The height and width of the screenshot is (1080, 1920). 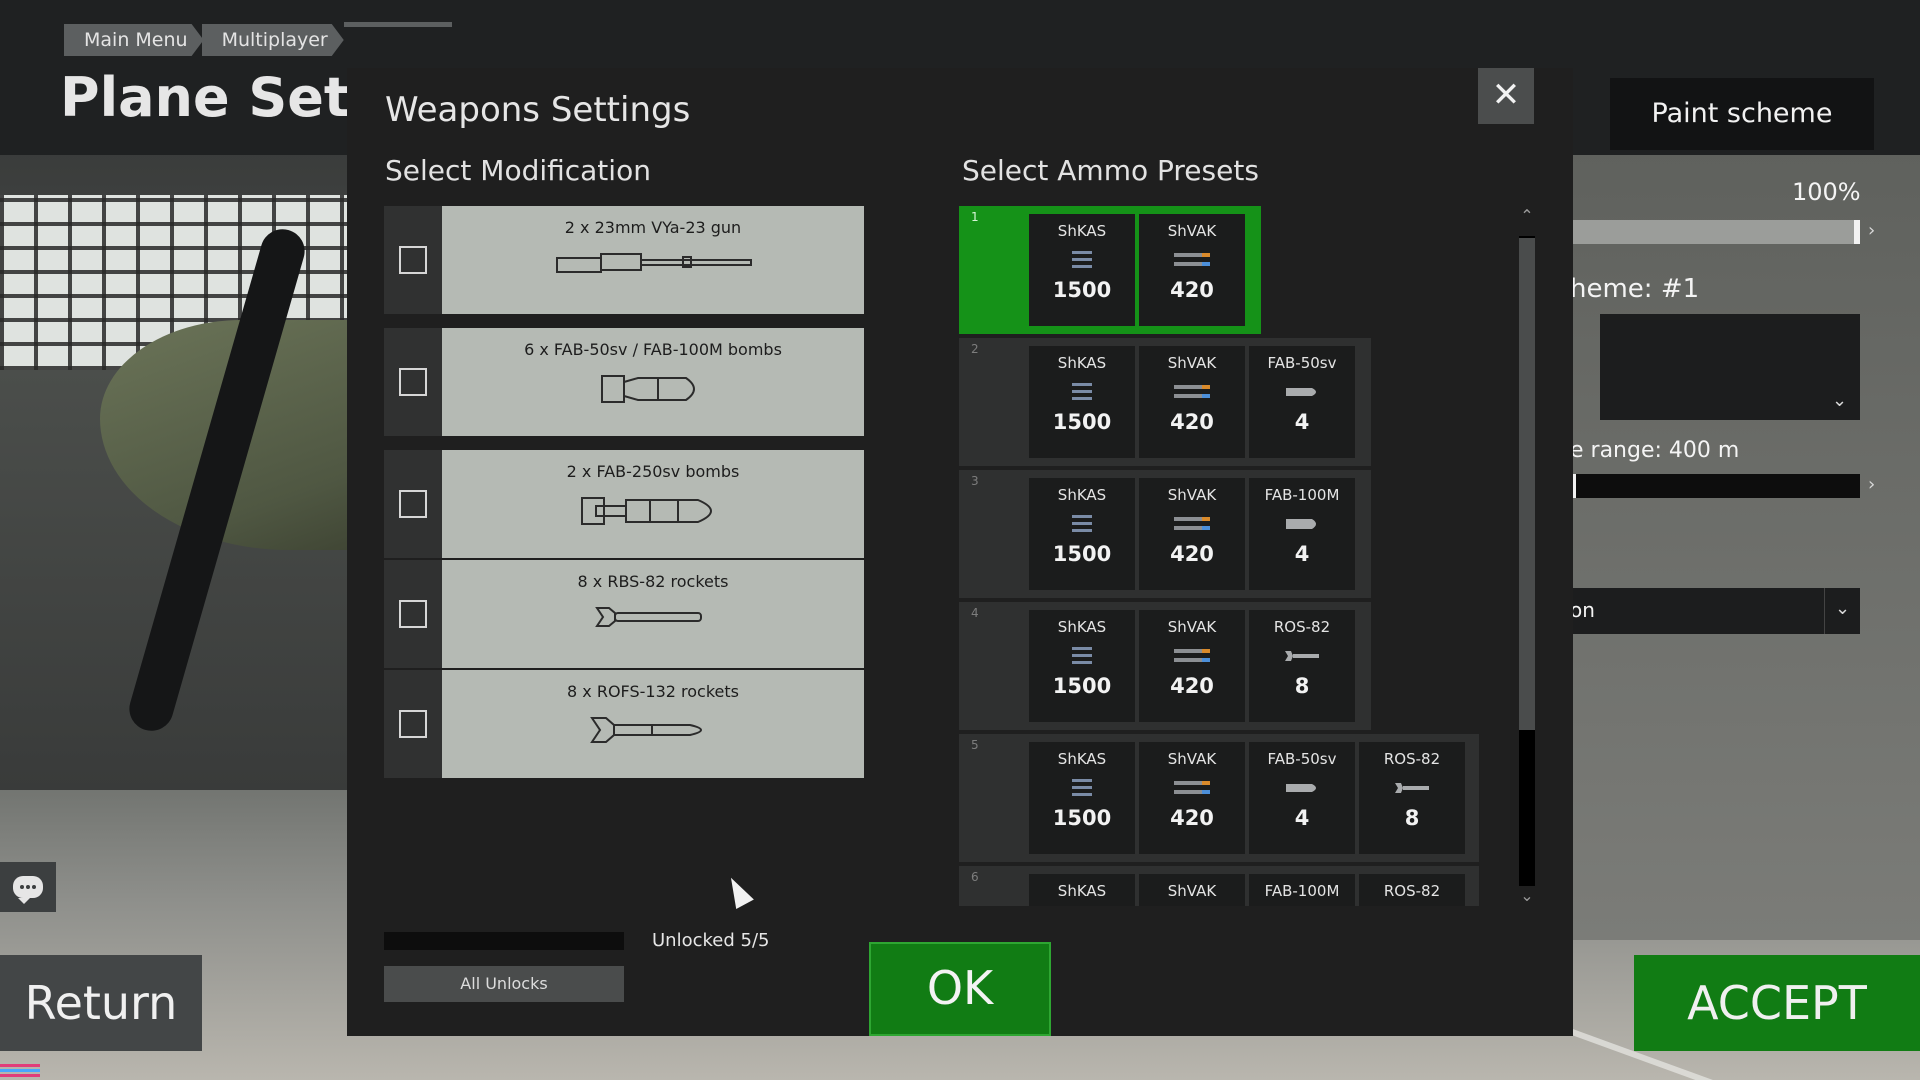 I want to click on ammo-slot: FAB-100M 4, so click(x=1302, y=534).